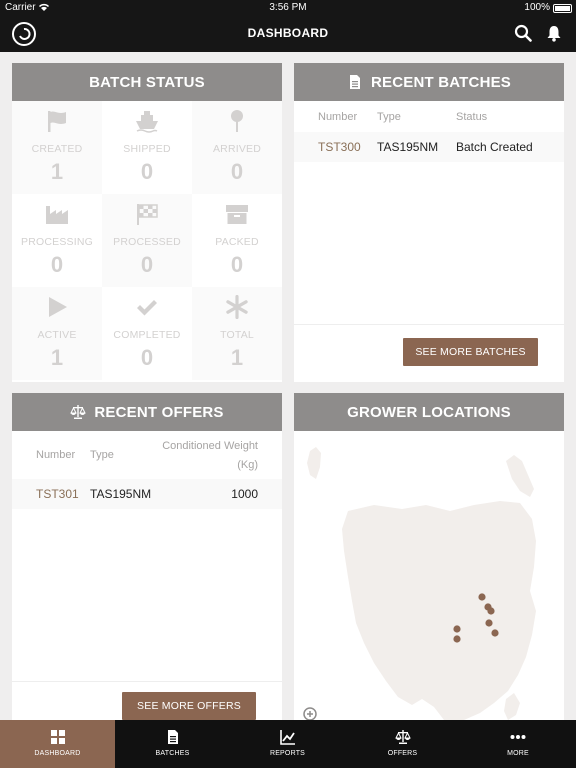 This screenshot has width=576, height=768. I want to click on table-row: TST301 TAS195NM 1000, so click(147, 494).